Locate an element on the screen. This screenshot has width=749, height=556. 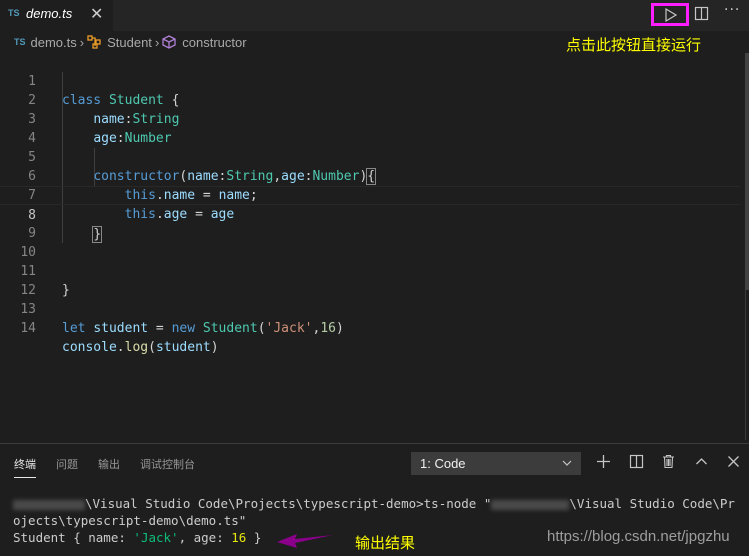
code-line: 10 is located at coordinates (370, 242).